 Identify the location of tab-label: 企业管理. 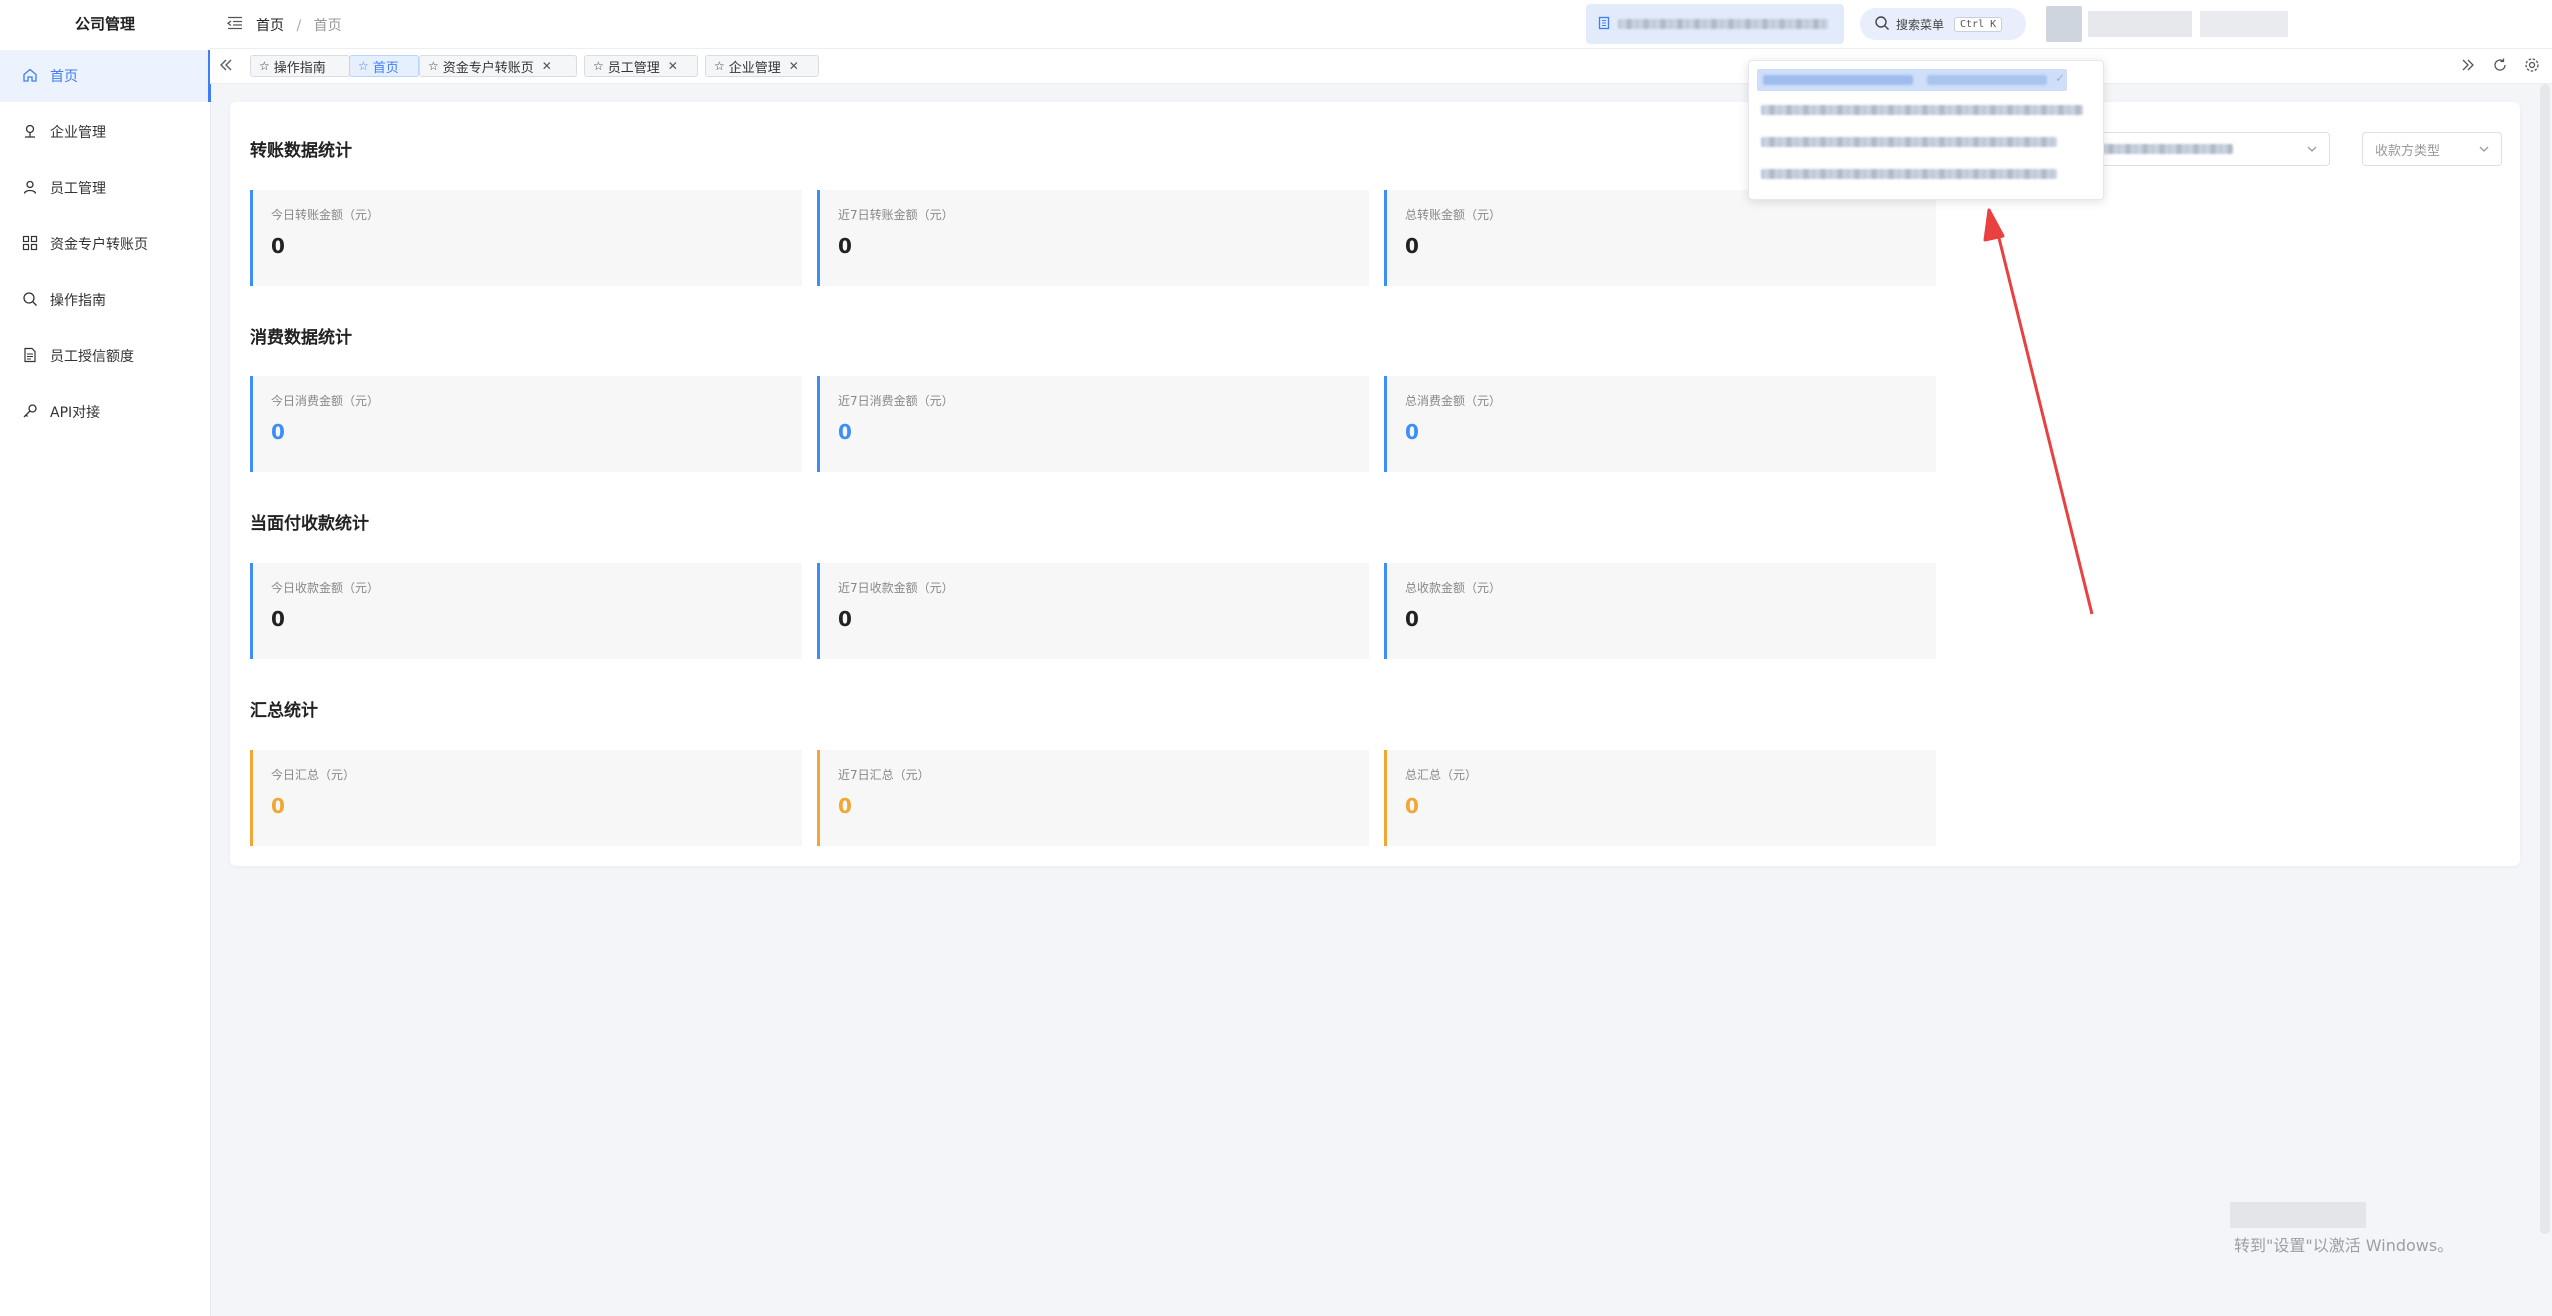
(754, 68).